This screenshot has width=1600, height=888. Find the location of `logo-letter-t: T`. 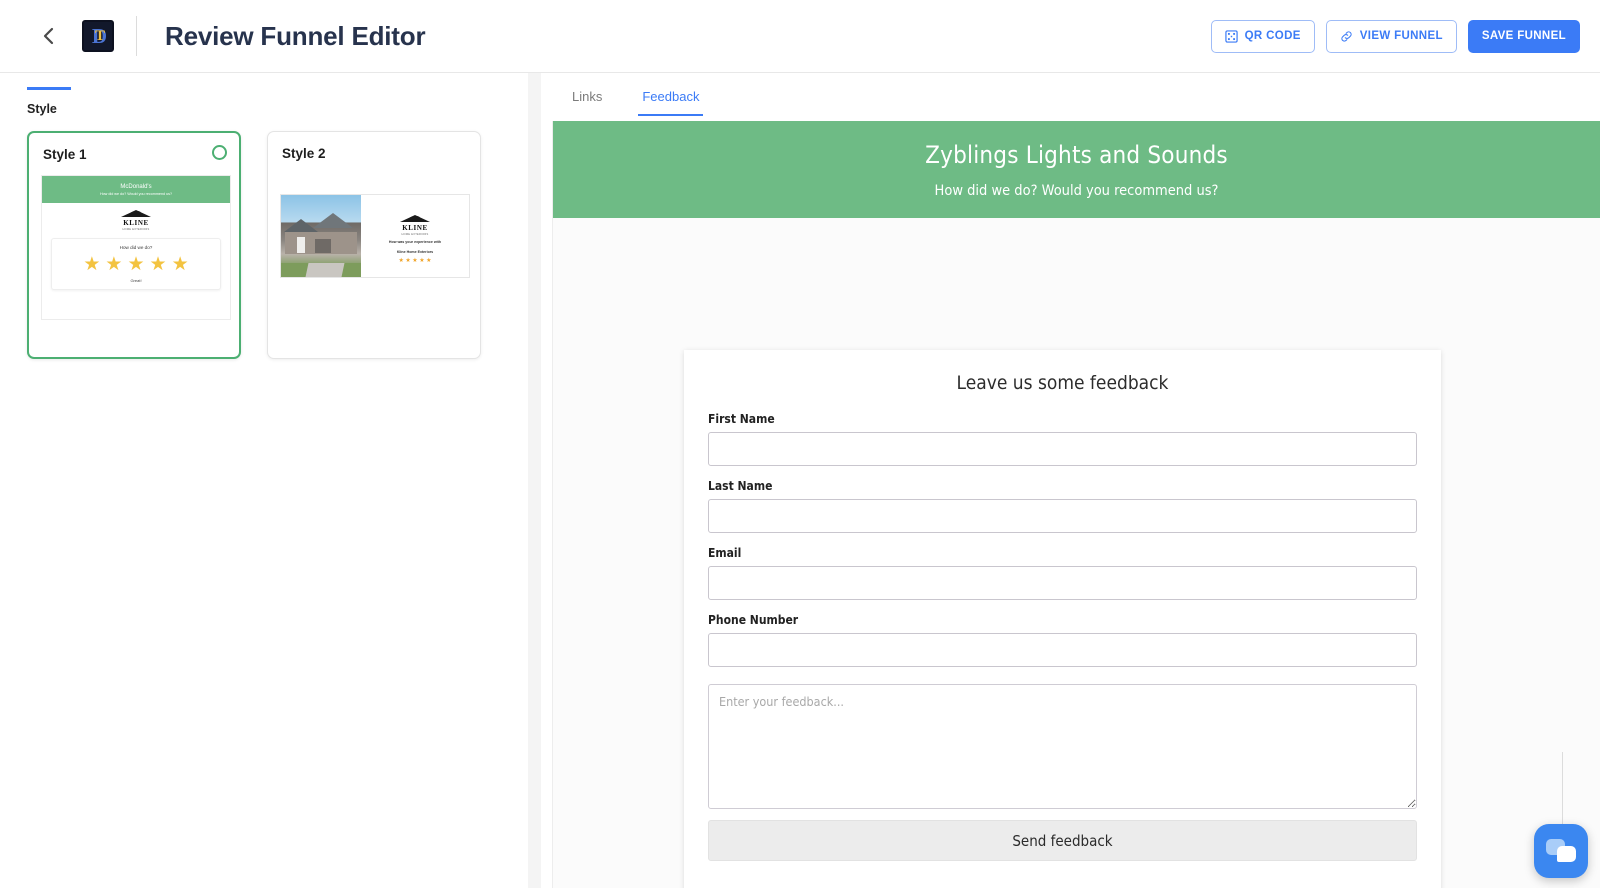

logo-letter-t: T is located at coordinates (100, 36).